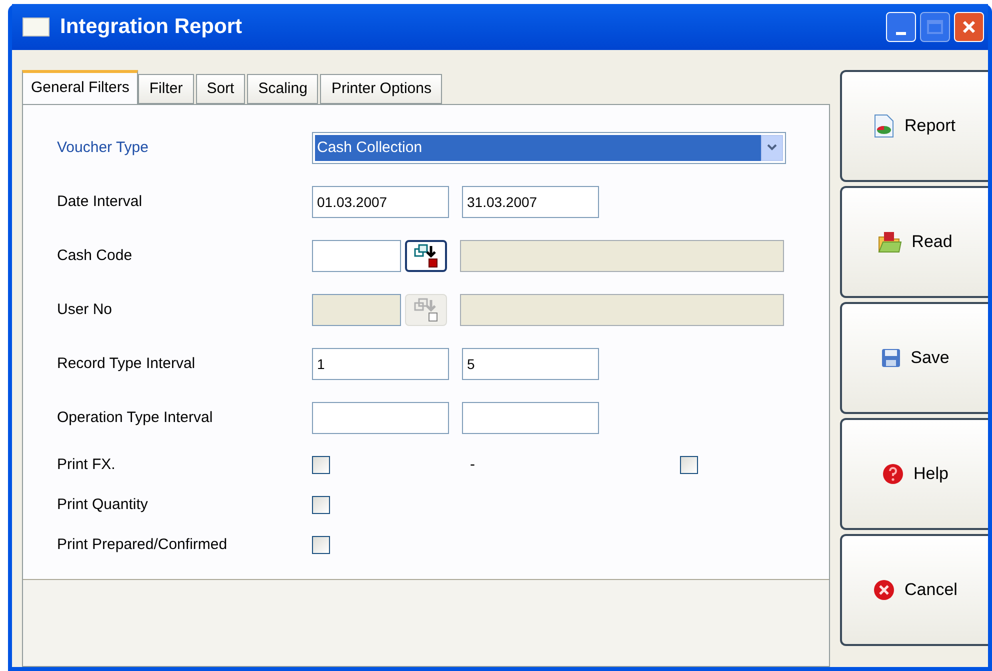  I want to click on field-label: Voucher Type, so click(103, 148).